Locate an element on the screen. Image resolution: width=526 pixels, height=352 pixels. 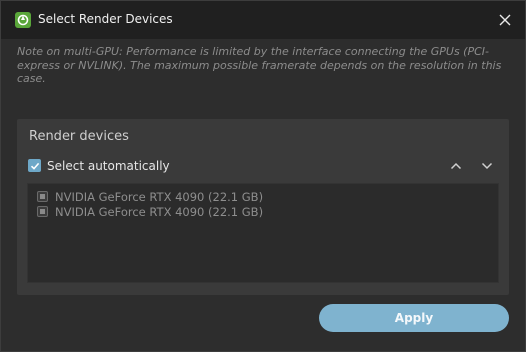
chevron-down-icon is located at coordinates (487, 166).